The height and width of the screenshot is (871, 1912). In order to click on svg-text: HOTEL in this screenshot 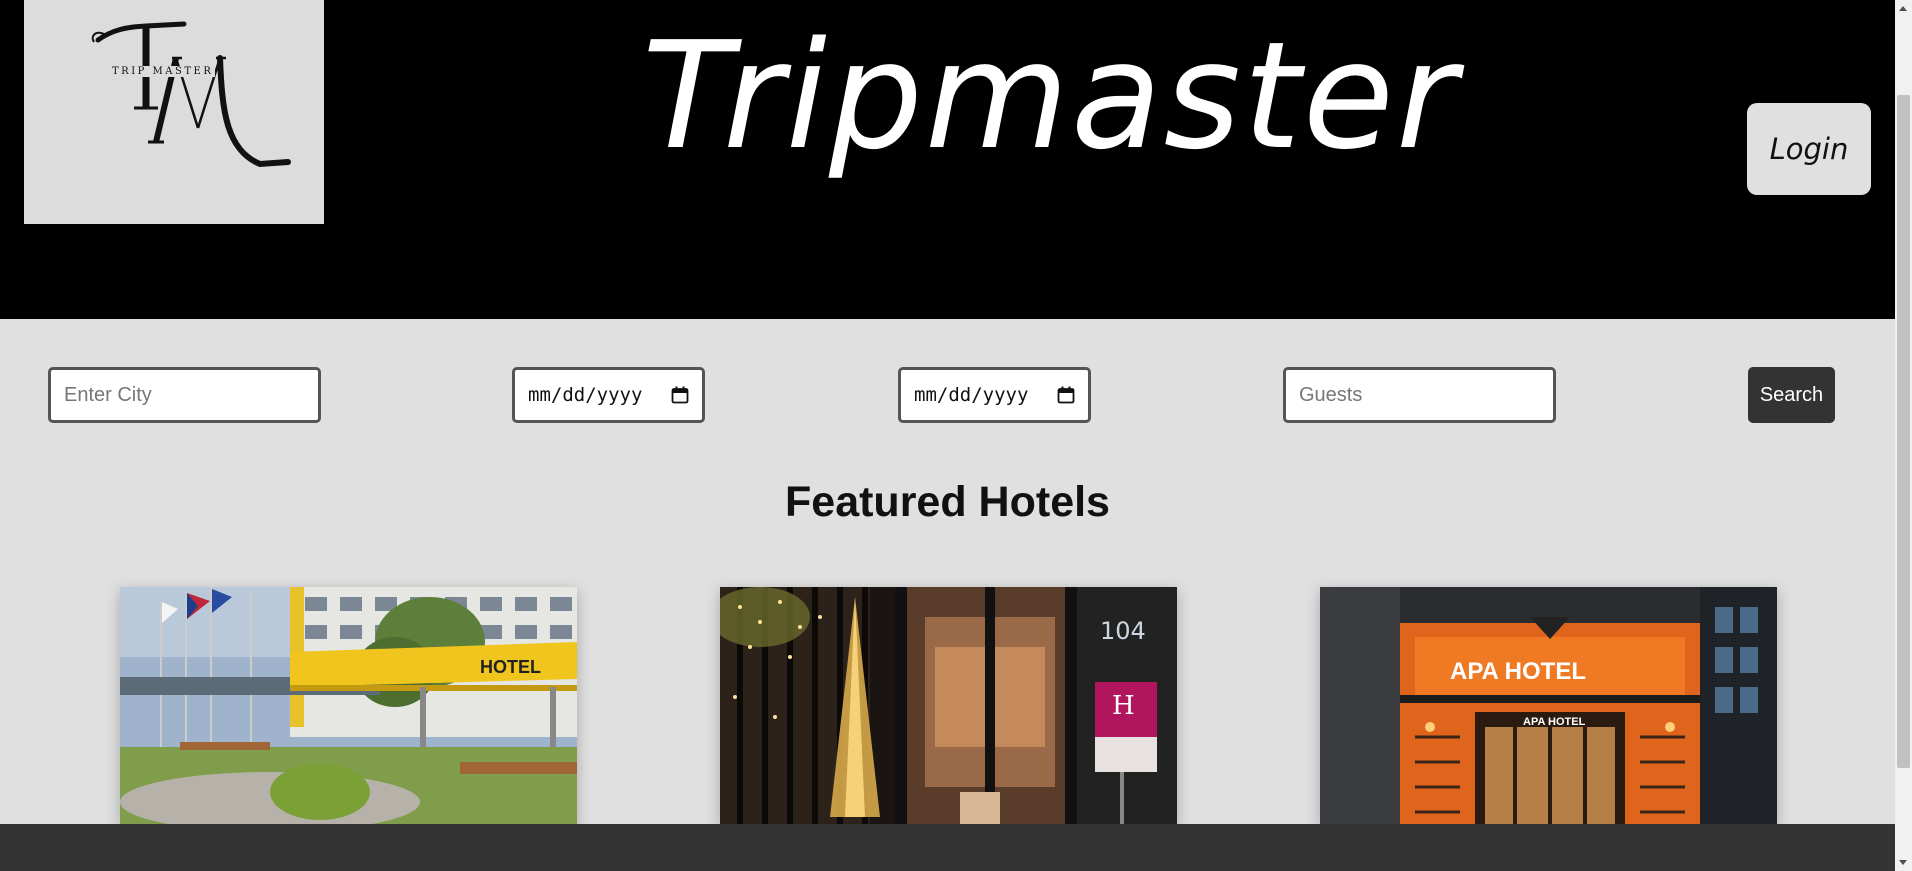, I will do `click(510, 667)`.